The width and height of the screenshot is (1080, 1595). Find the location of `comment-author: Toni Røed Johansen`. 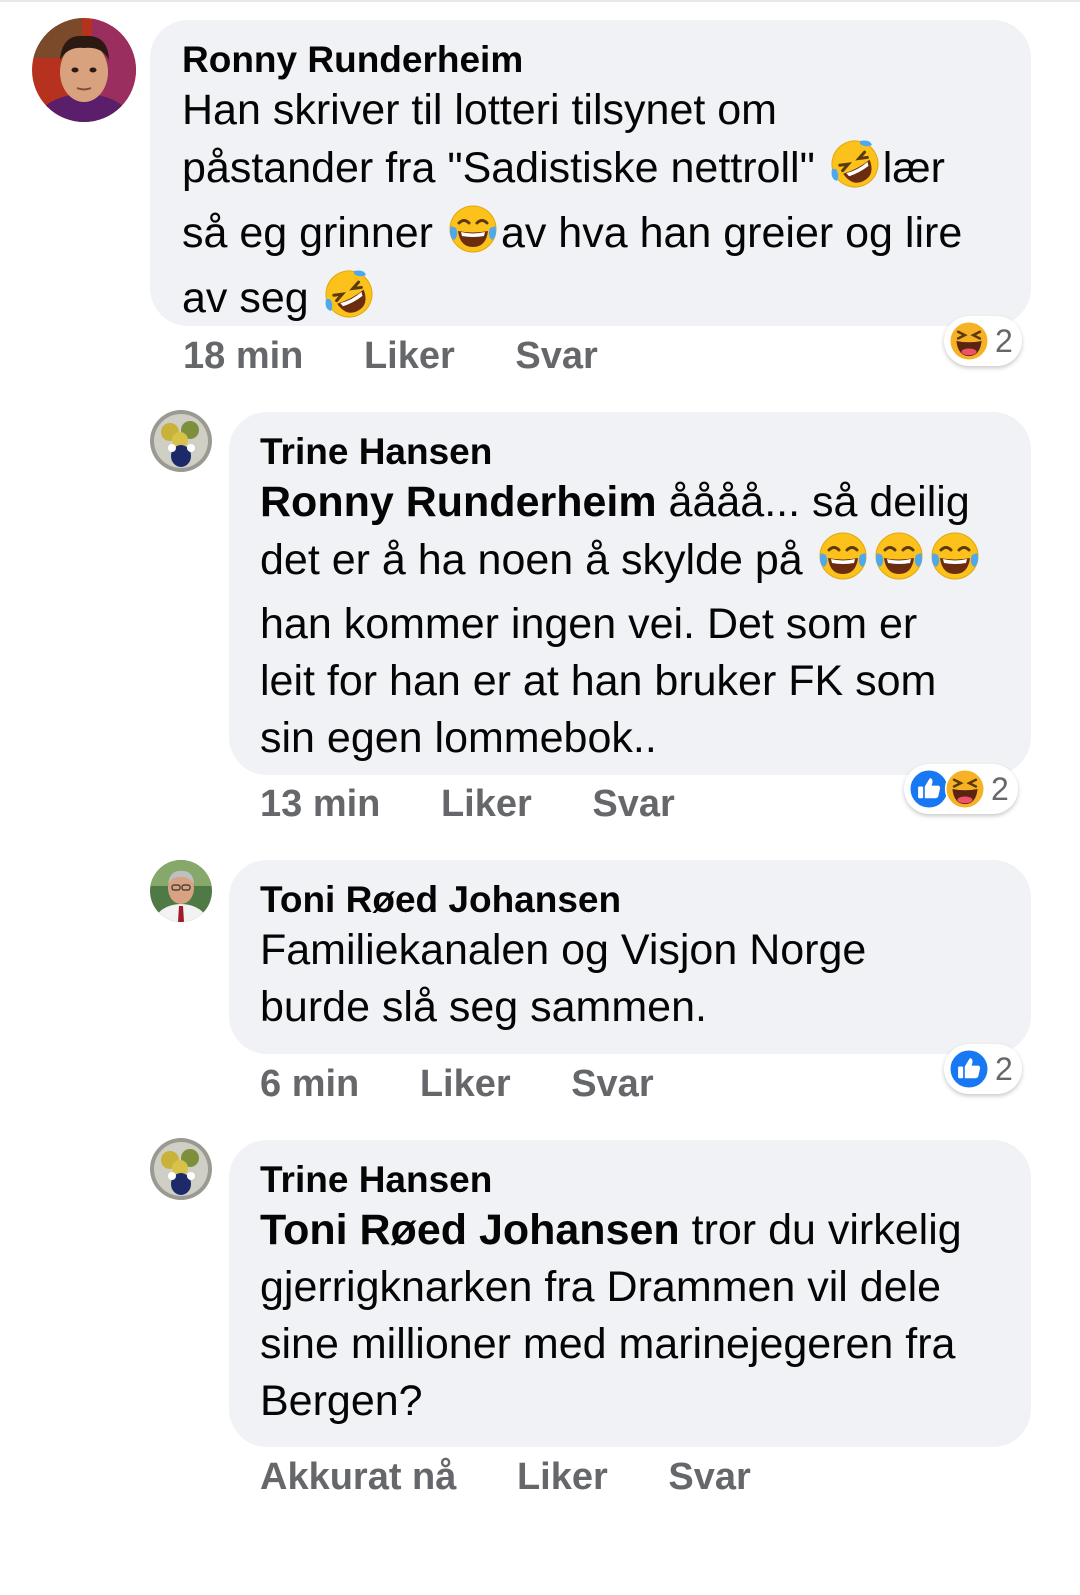

comment-author: Toni Røed Johansen is located at coordinates (628, 900).